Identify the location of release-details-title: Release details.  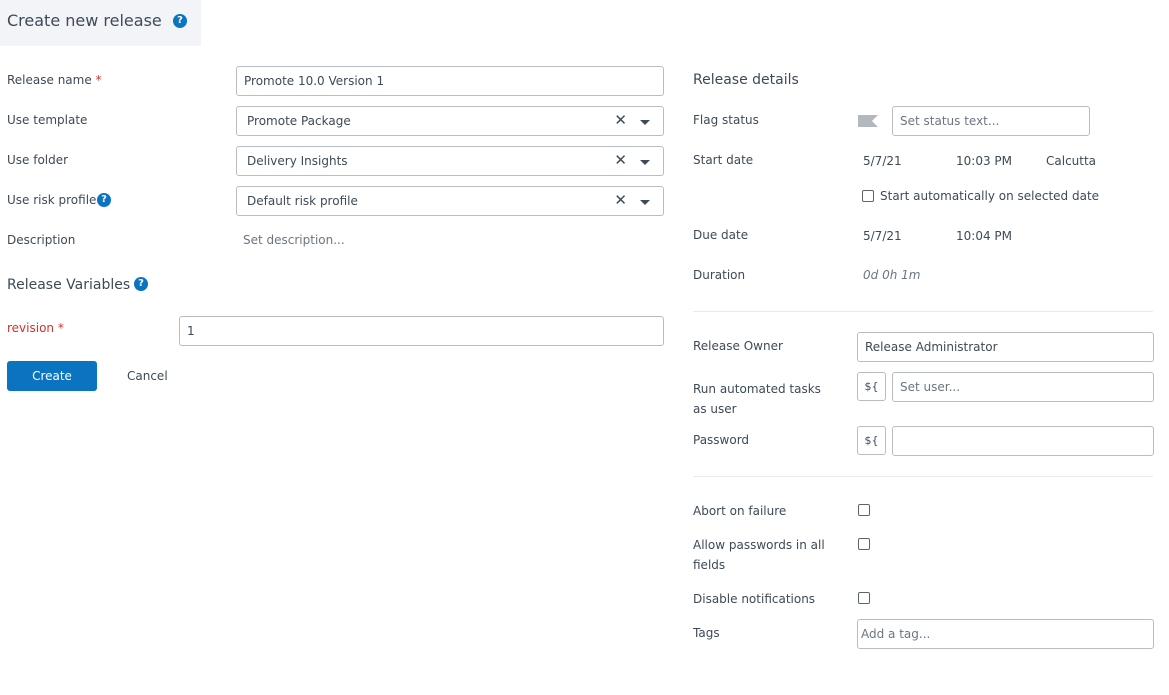
(746, 80).